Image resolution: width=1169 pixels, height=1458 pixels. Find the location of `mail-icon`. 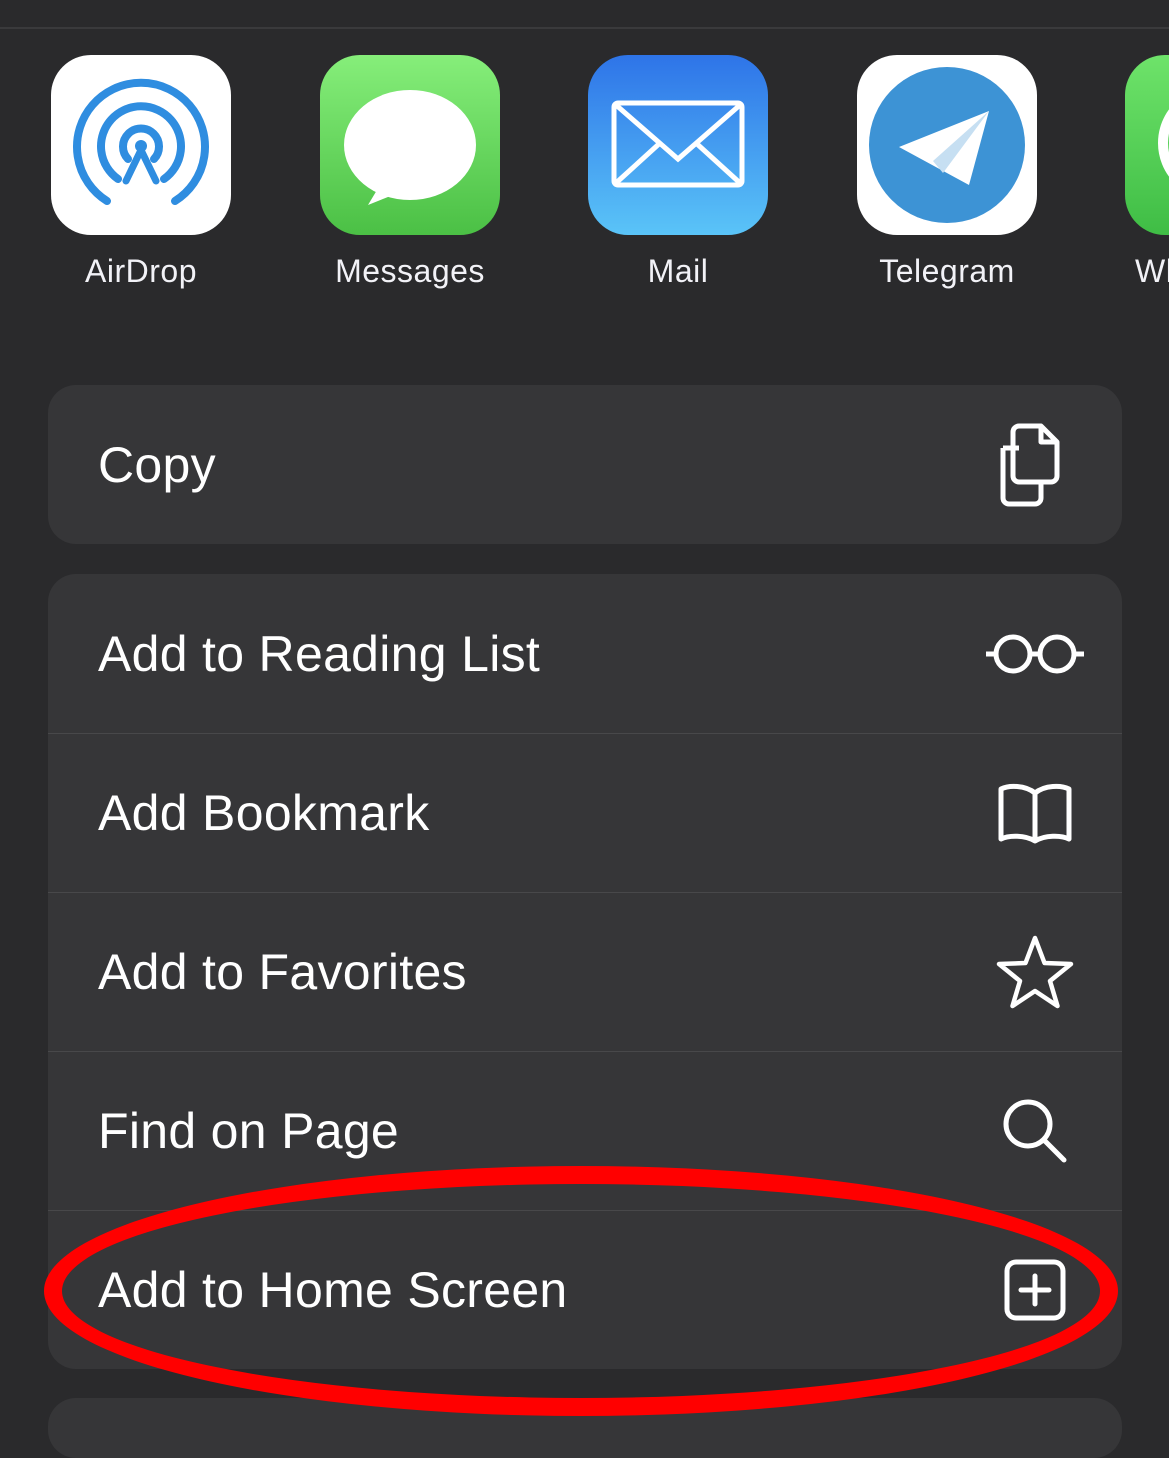

mail-icon is located at coordinates (678, 145).